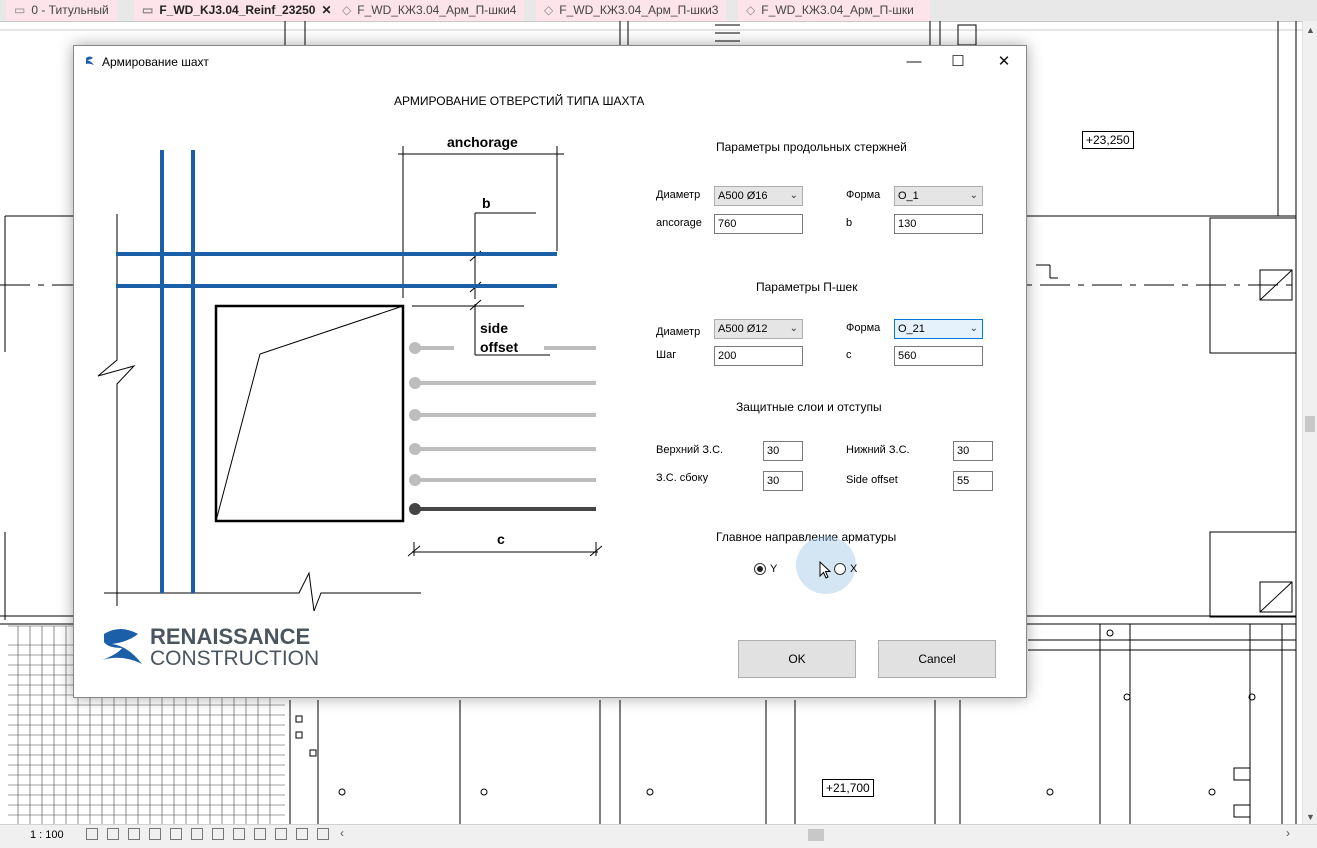 The image size is (1317, 848). I want to click on side-cover-input: 30, so click(783, 481).